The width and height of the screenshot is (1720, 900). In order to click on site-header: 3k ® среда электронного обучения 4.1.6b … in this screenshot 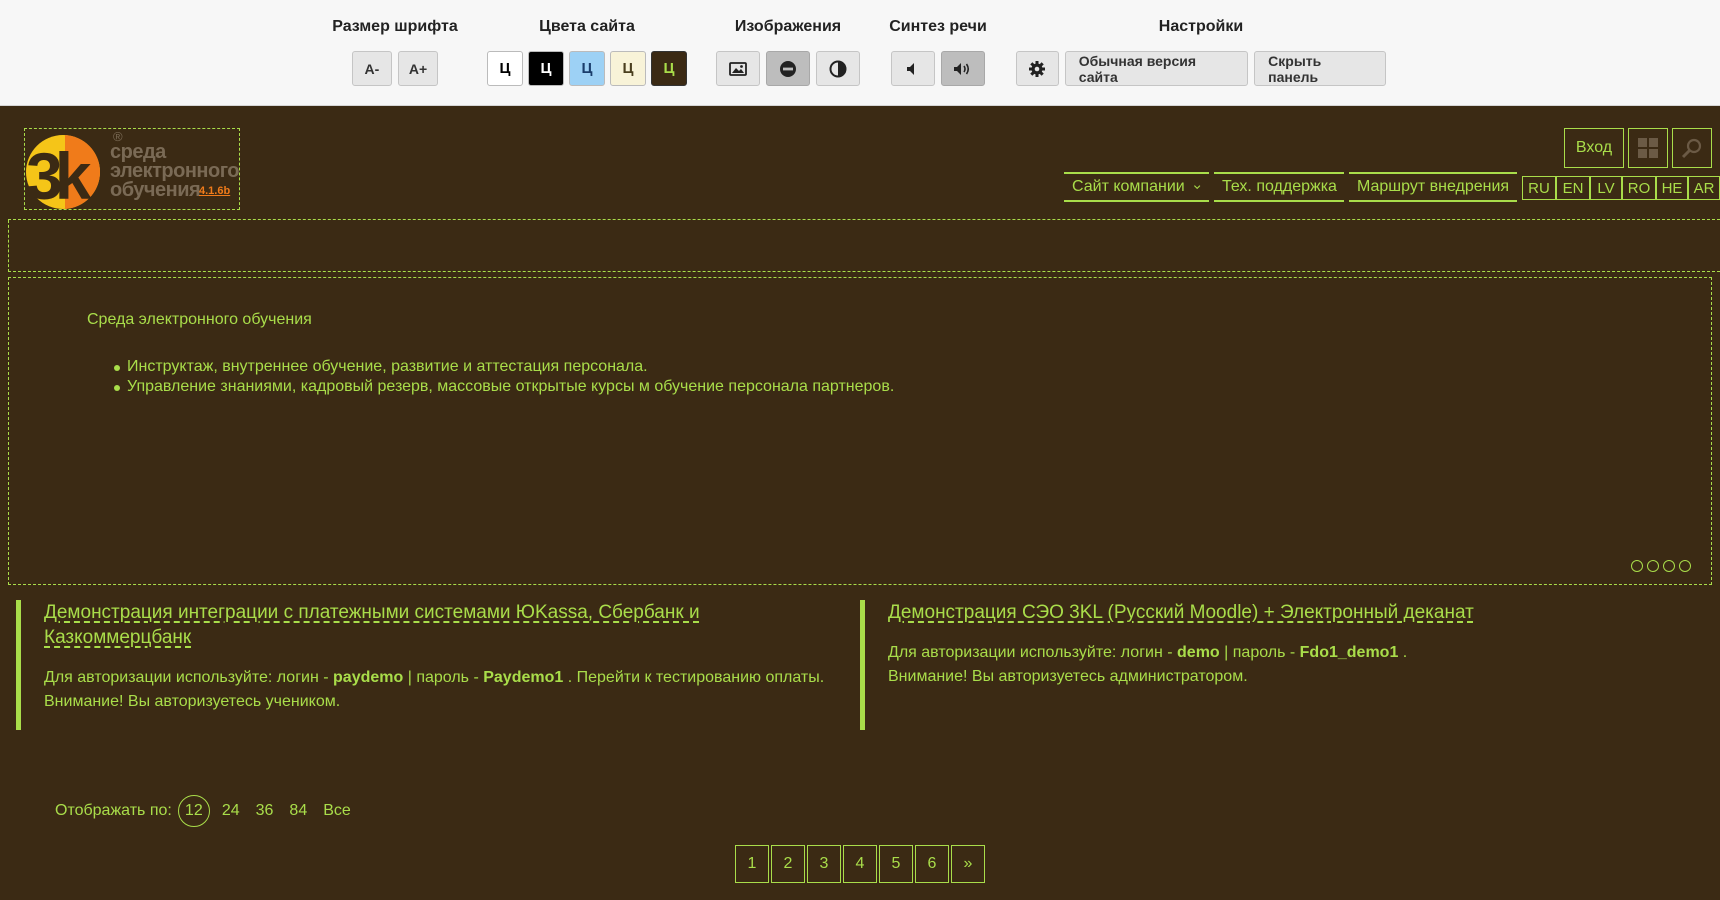, I will do `click(864, 163)`.